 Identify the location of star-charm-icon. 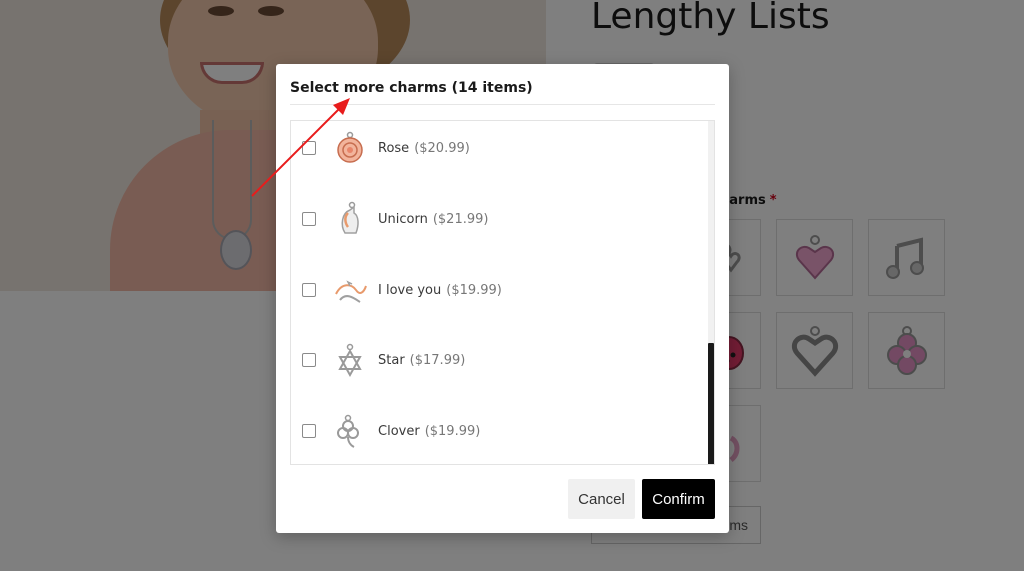
(350, 360).